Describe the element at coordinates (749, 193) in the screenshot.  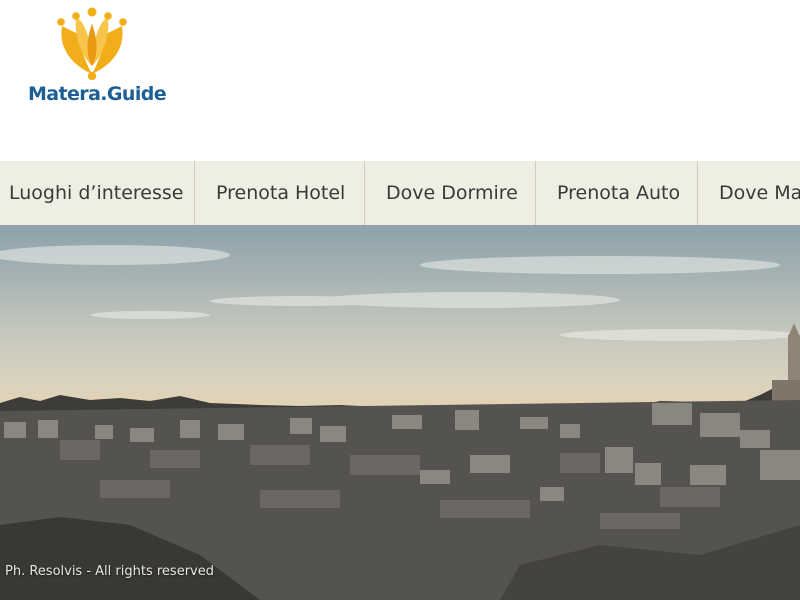
I see `nav-item-dove-mangiare: Dove Ma` at that location.